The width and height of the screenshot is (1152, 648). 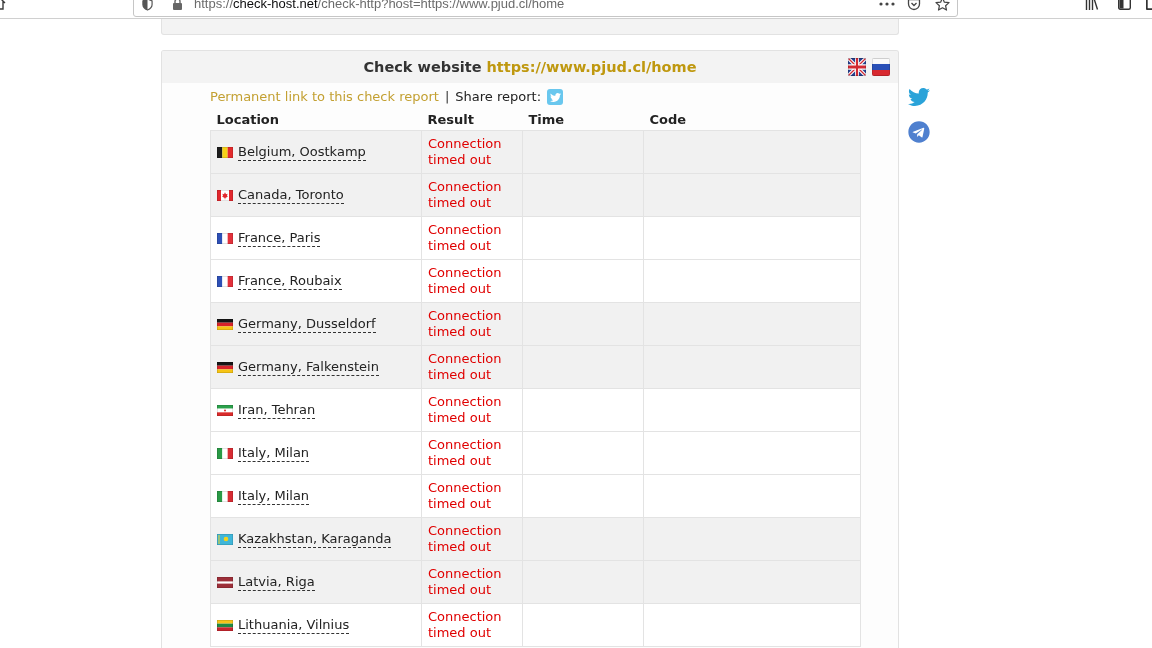 What do you see at coordinates (942, 5) in the screenshot?
I see `star-icon` at bounding box center [942, 5].